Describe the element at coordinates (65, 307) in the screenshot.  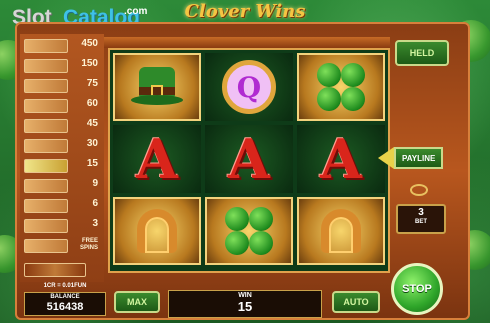
I see `balance-value: 516438` at that location.